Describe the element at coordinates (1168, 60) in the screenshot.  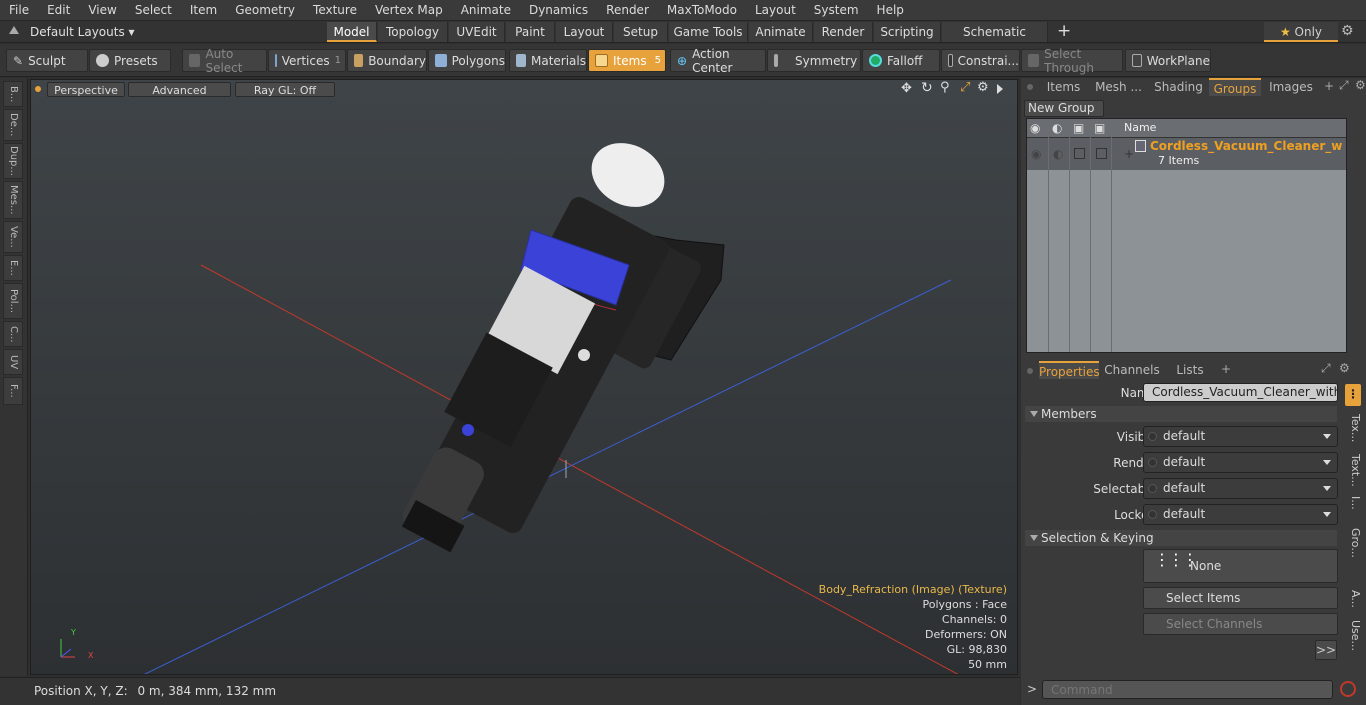
I see `workplane-button: WorkPlane` at that location.